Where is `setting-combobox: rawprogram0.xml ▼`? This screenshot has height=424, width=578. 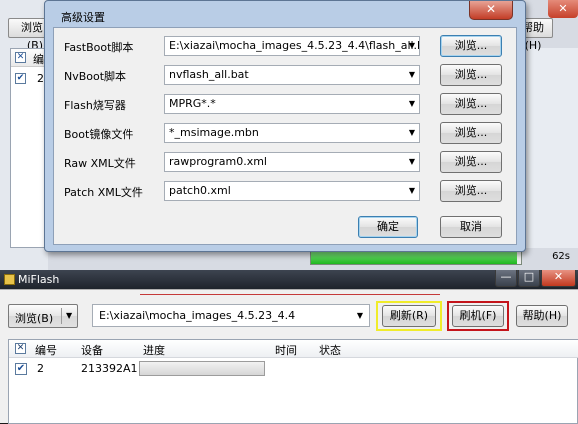
setting-combobox: rawprogram0.xml ▼ is located at coordinates (292, 162).